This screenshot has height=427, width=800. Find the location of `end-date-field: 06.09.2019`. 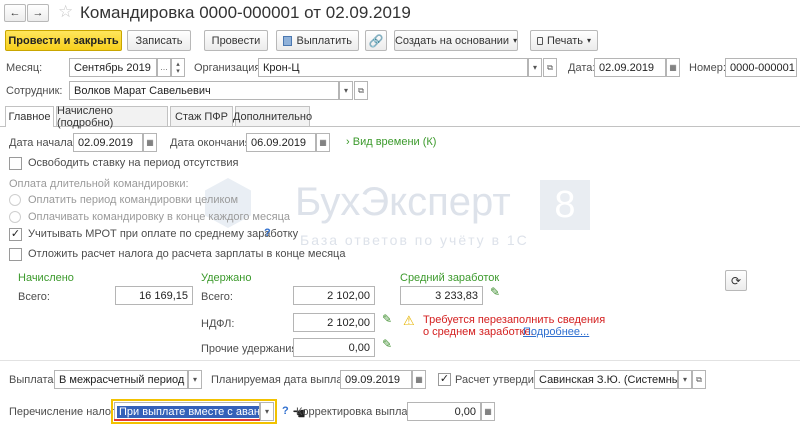

end-date-field: 06.09.2019 is located at coordinates (281, 142).